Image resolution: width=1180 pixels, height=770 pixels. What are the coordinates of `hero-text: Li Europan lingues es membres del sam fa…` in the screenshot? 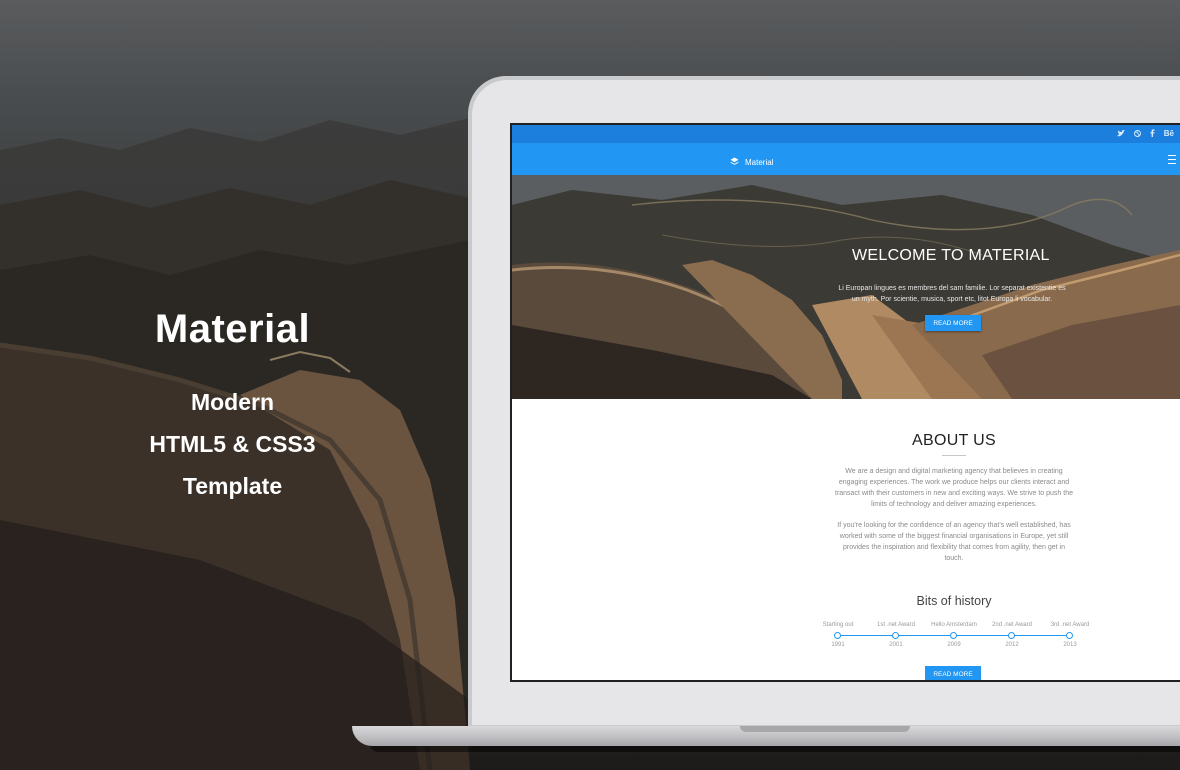 It's located at (952, 294).